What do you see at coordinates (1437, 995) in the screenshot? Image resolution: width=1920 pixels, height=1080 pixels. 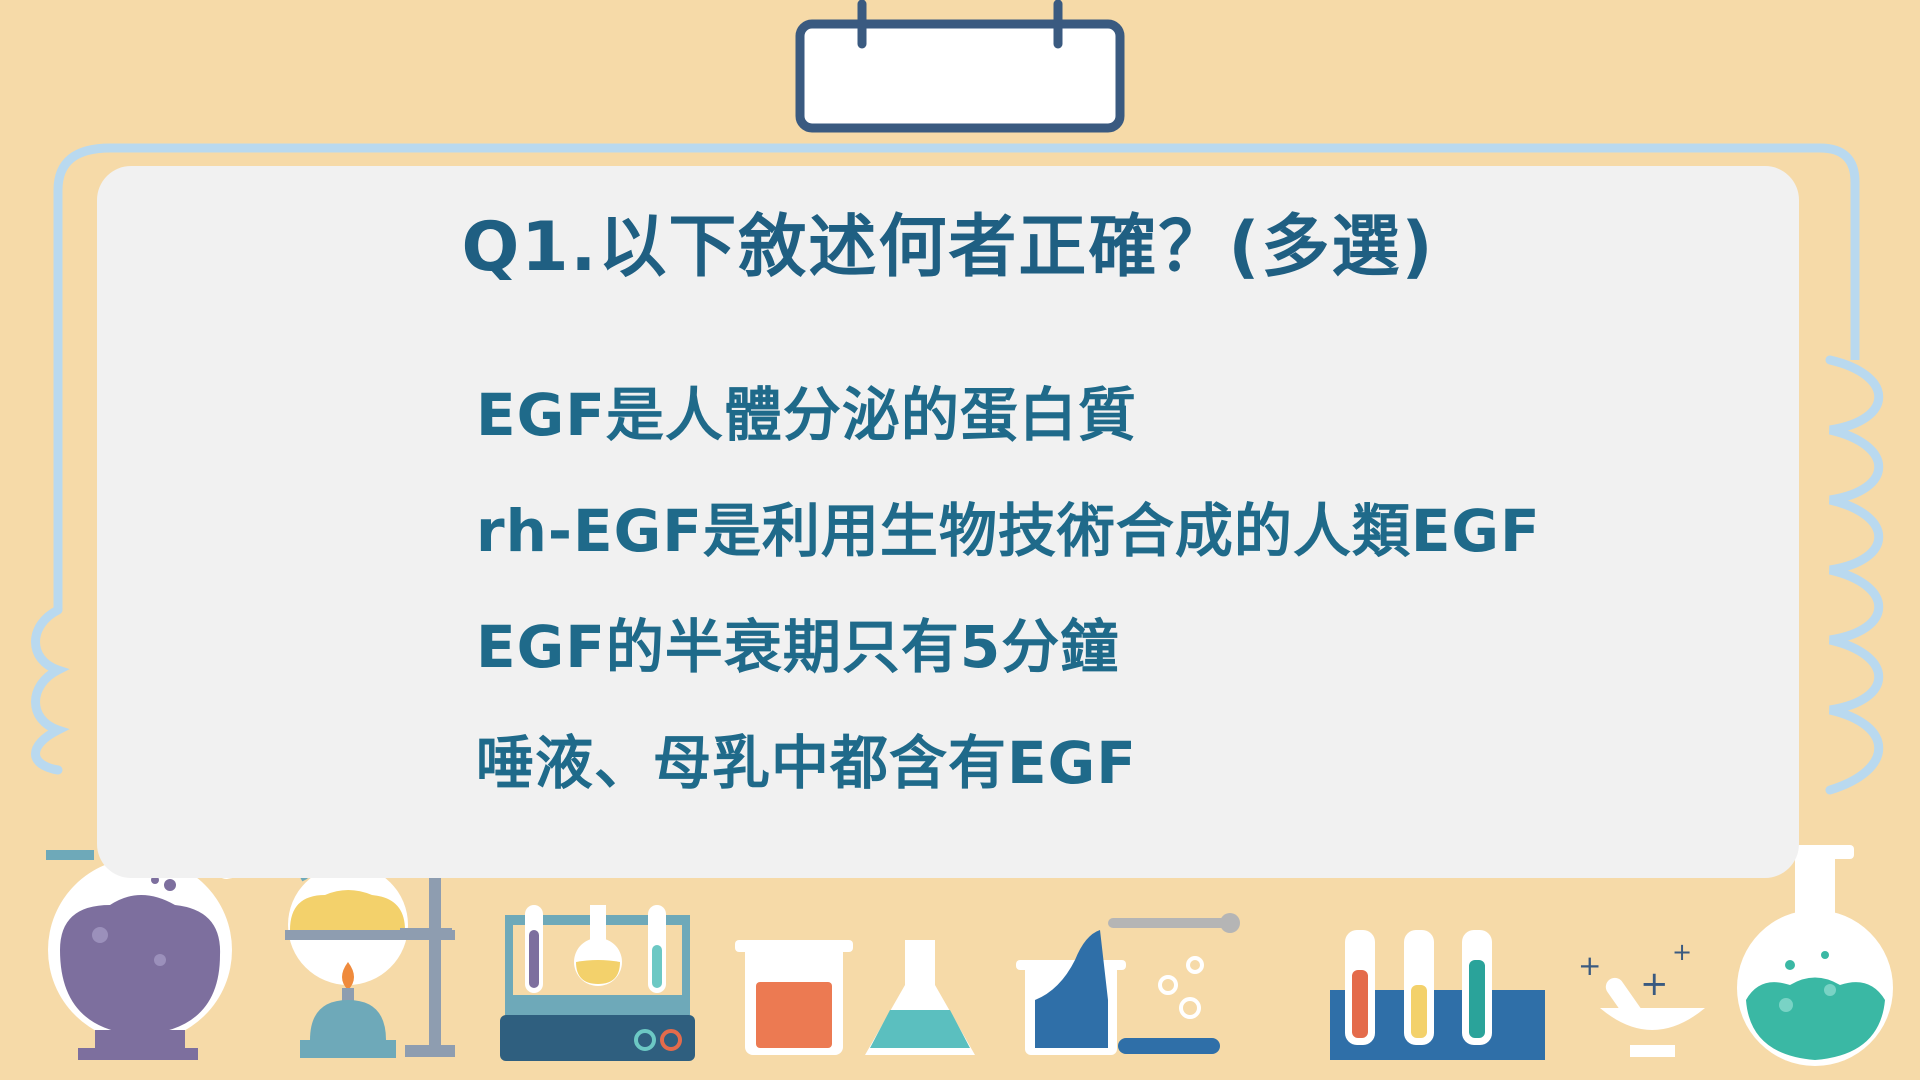 I see `test-tube-stand-icon` at bounding box center [1437, 995].